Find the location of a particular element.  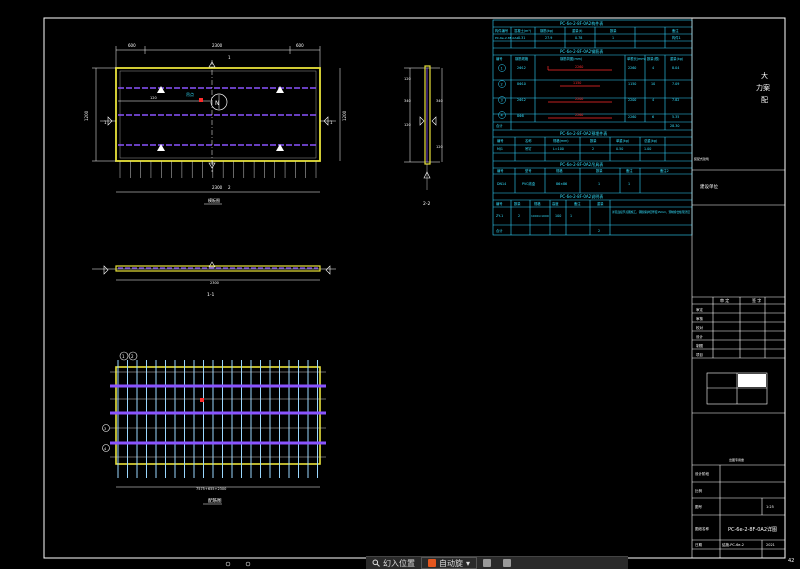

settings-button is located at coordinates (487, 563).